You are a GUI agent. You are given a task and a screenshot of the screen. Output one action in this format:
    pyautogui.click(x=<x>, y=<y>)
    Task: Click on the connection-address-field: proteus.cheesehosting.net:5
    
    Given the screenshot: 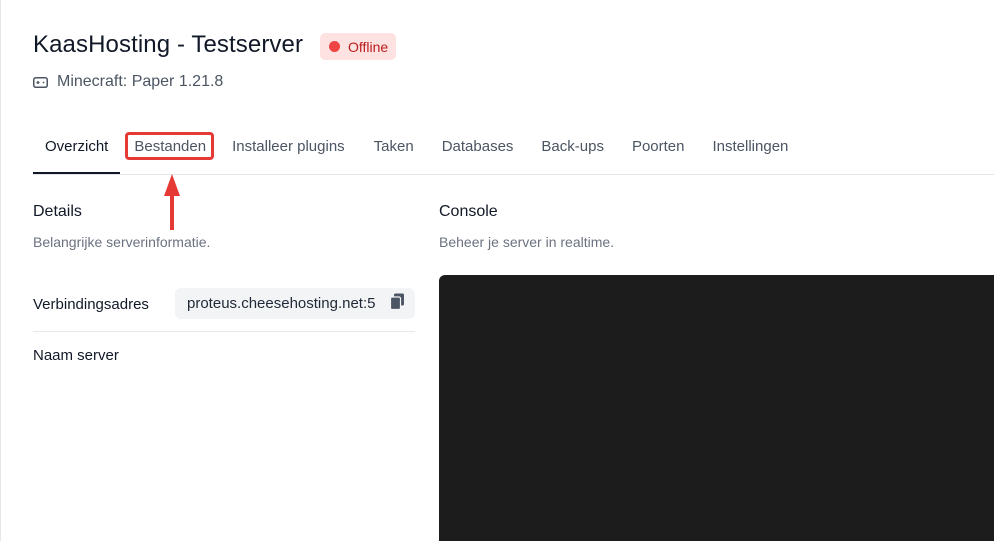 What is the action you would take?
    pyautogui.click(x=295, y=303)
    